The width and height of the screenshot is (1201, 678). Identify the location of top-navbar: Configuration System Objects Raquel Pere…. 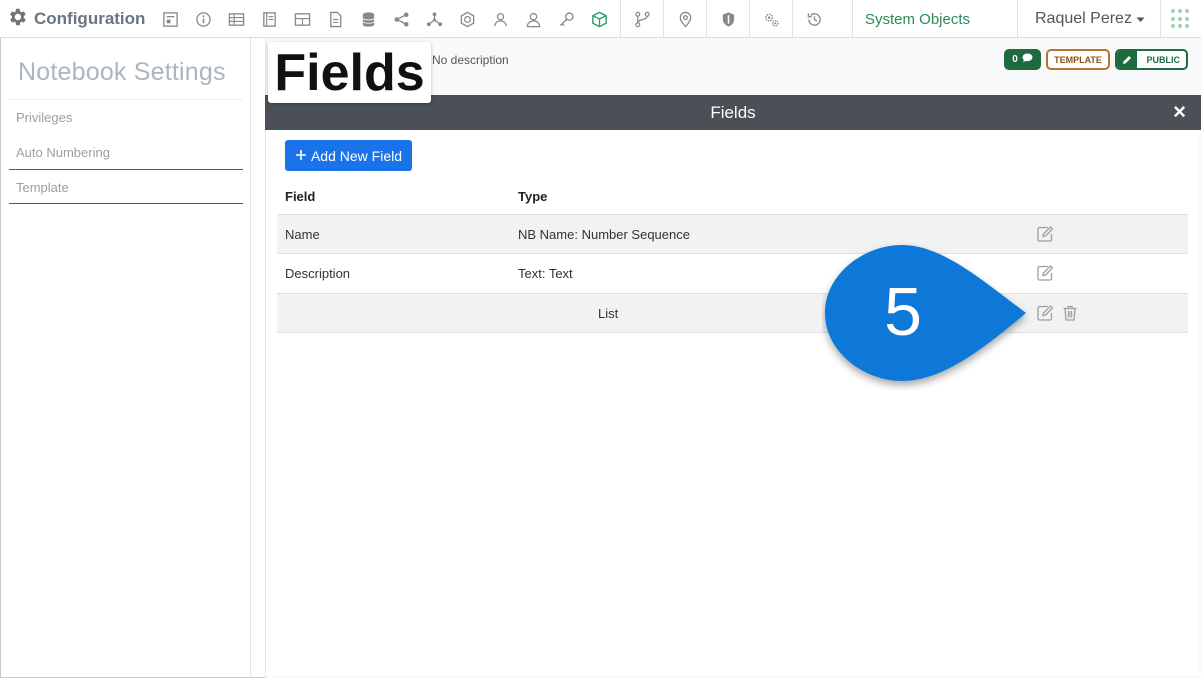
(600, 19).